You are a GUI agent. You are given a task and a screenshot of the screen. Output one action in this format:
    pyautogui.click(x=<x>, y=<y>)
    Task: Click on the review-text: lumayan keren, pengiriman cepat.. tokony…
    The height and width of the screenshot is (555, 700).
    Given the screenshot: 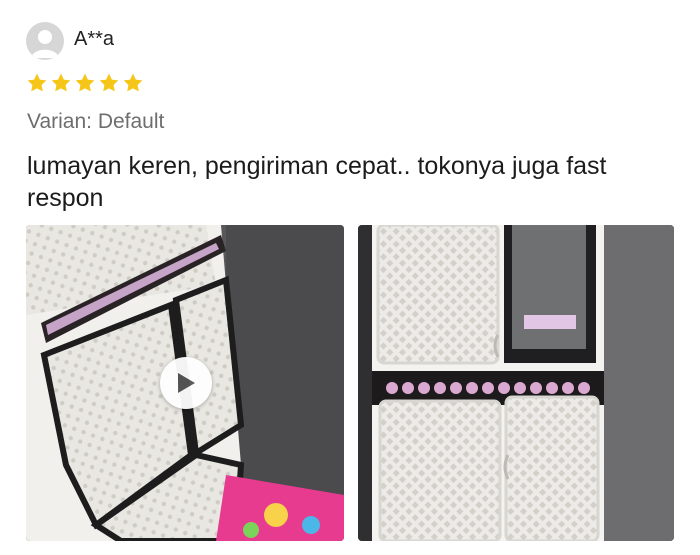 What is the action you would take?
    pyautogui.click(x=317, y=182)
    